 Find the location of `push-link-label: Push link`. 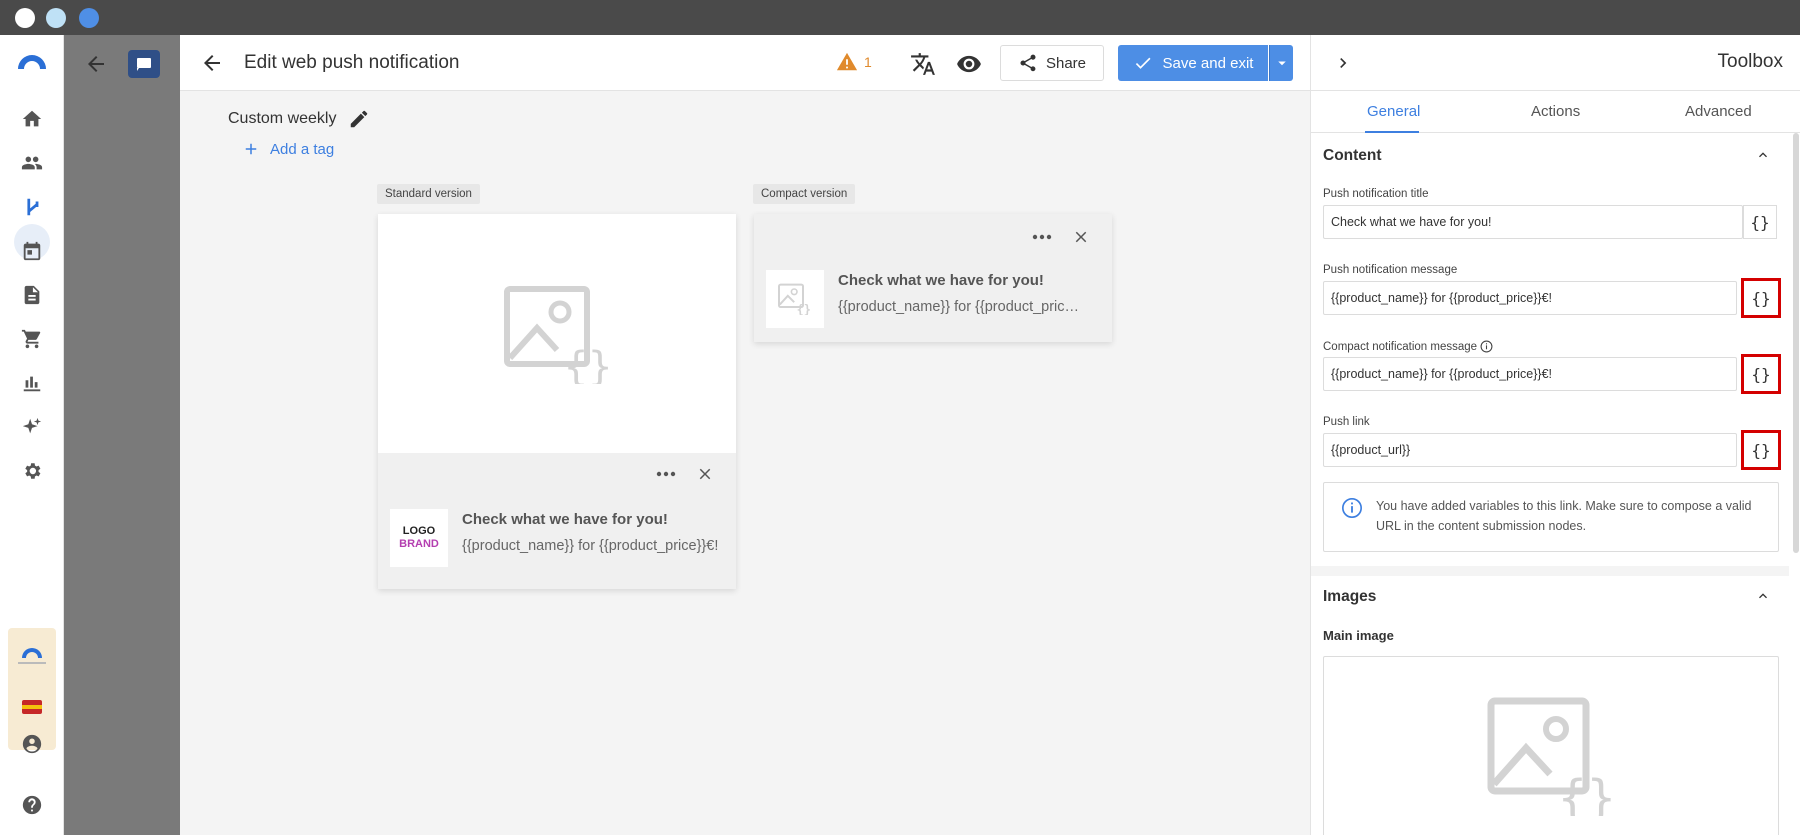

push-link-label: Push link is located at coordinates (1346, 422).